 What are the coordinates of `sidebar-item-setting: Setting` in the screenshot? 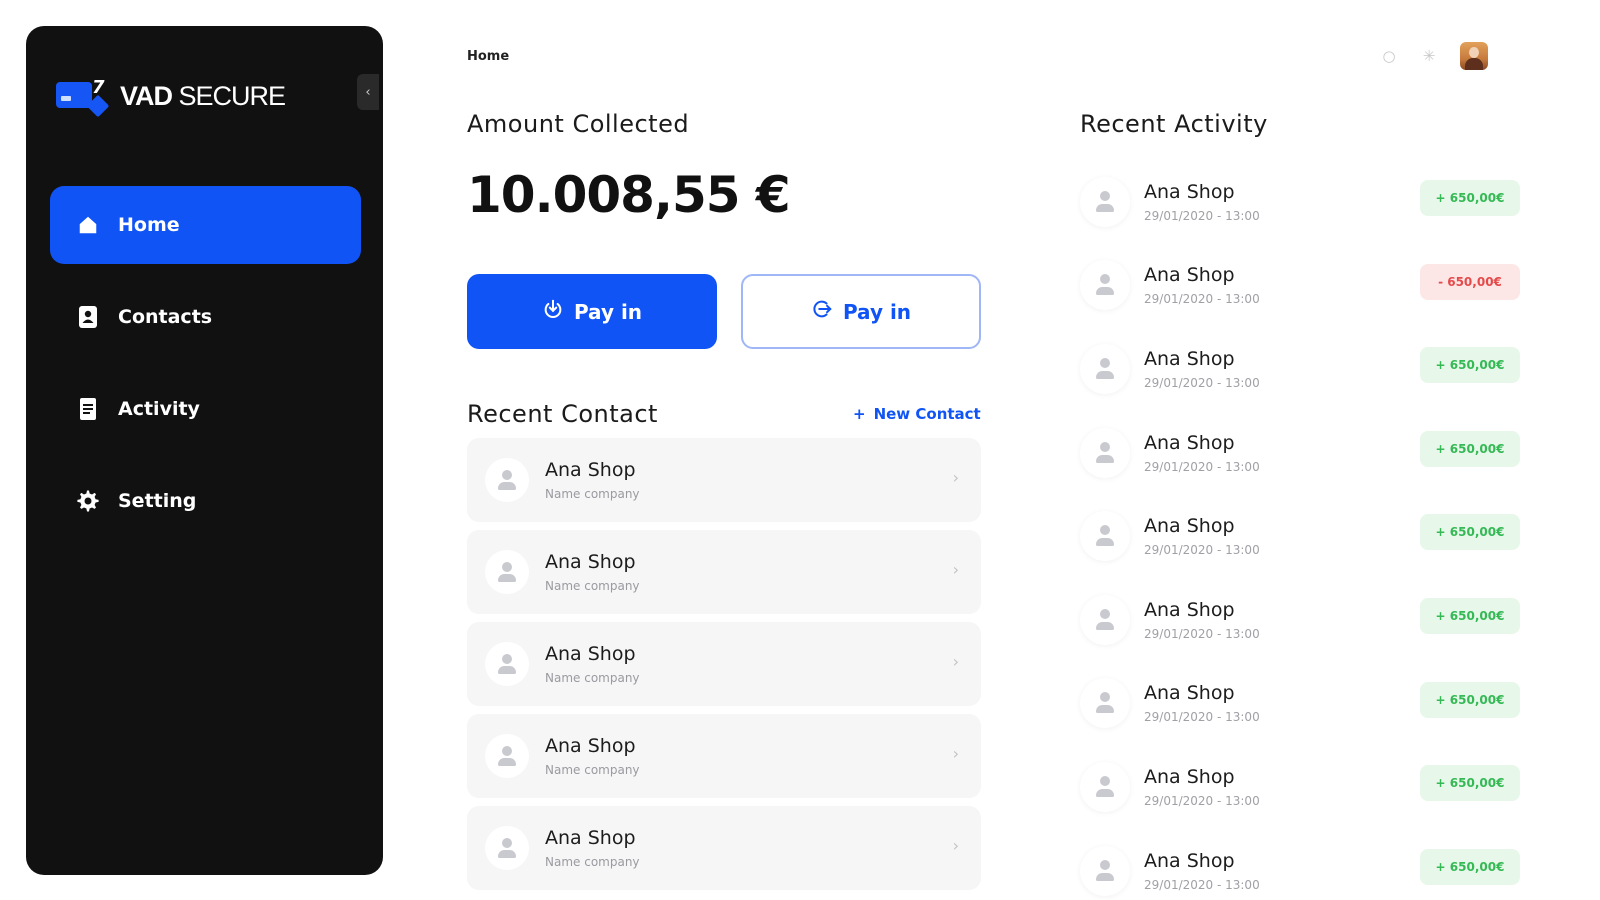 It's located at (205, 501).